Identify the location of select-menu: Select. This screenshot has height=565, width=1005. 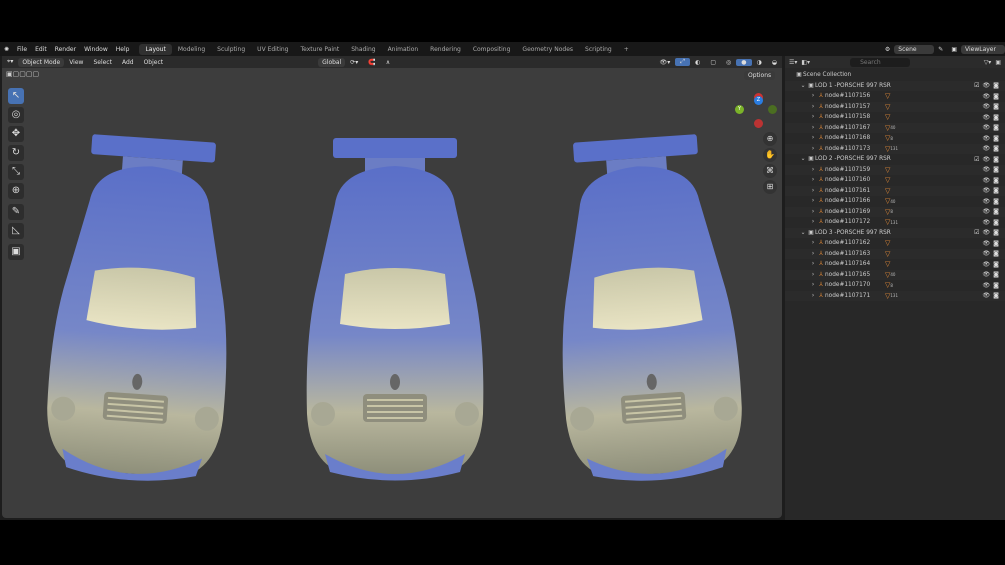
(102, 62).